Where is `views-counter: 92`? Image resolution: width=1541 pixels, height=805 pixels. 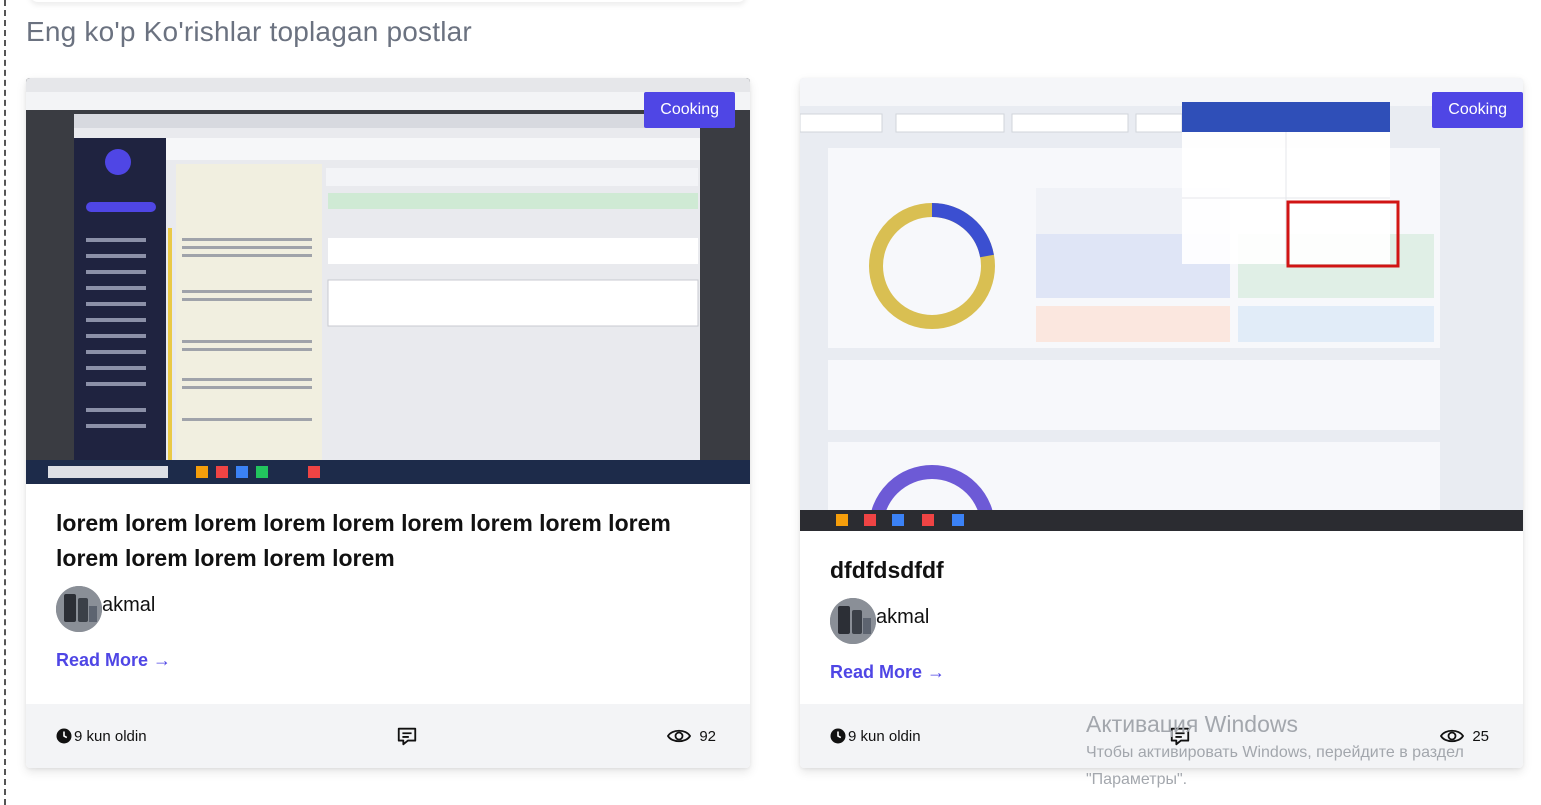
views-counter: 92 is located at coordinates (691, 736).